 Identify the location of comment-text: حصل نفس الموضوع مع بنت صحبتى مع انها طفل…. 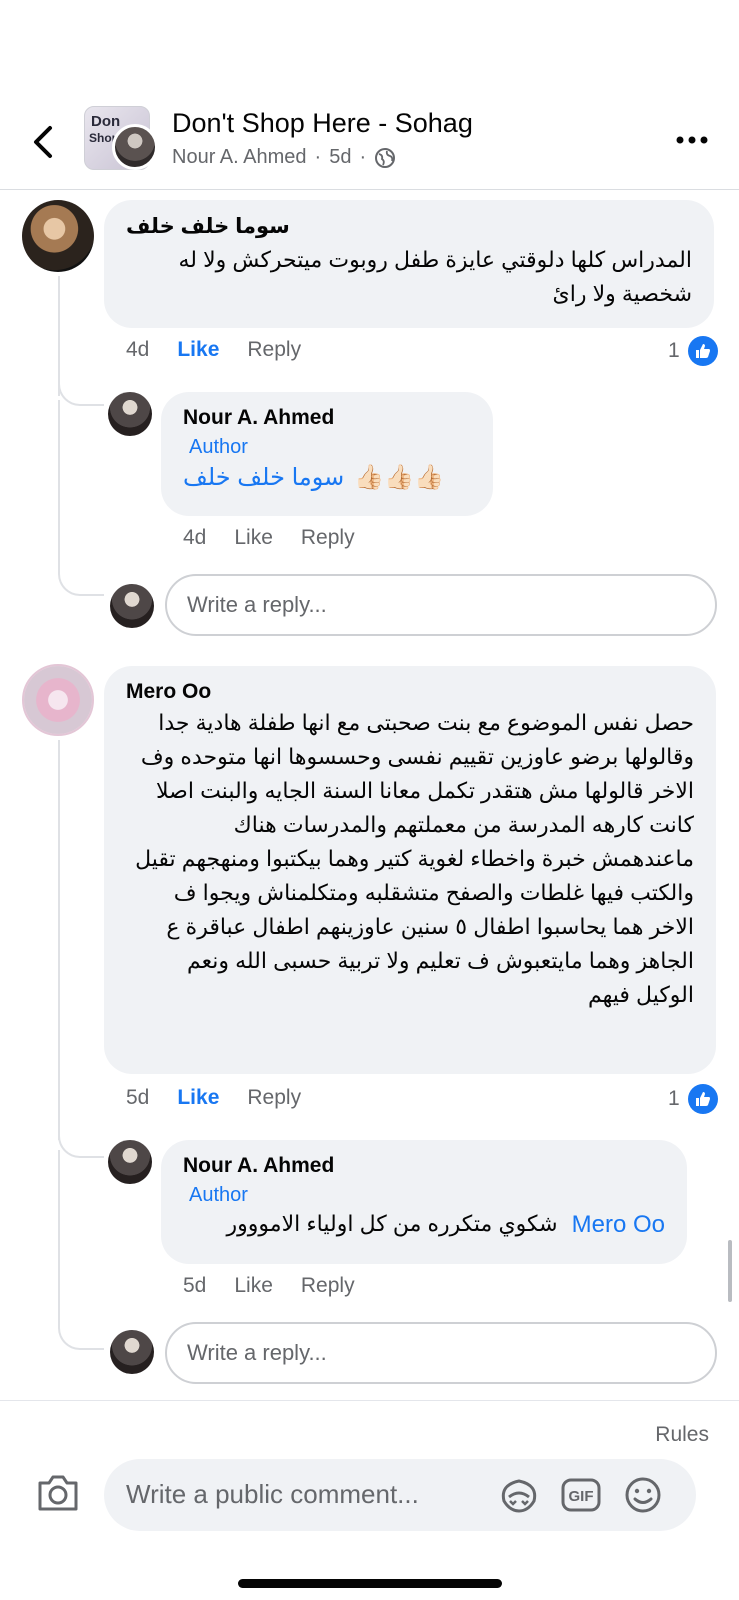
(414, 858).